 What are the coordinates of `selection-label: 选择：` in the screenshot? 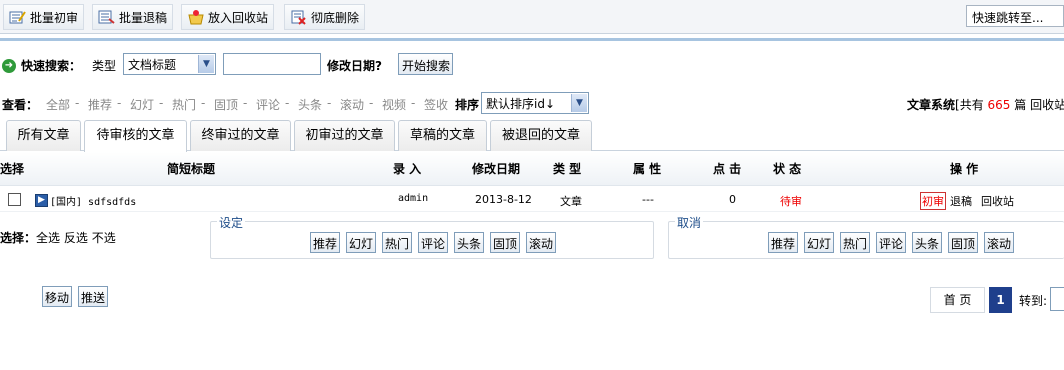 It's located at (18, 238).